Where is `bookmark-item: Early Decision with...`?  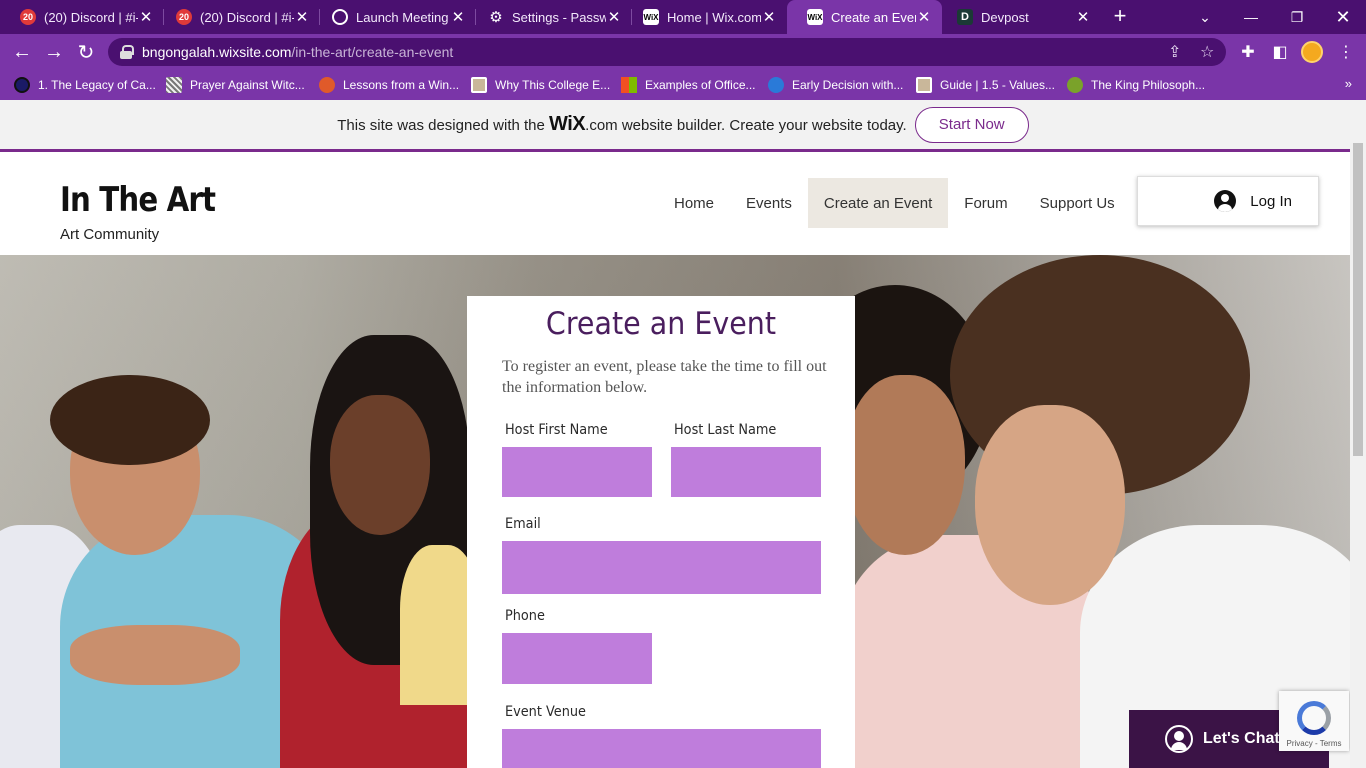
bookmark-item: Early Decision with... is located at coordinates (835, 85).